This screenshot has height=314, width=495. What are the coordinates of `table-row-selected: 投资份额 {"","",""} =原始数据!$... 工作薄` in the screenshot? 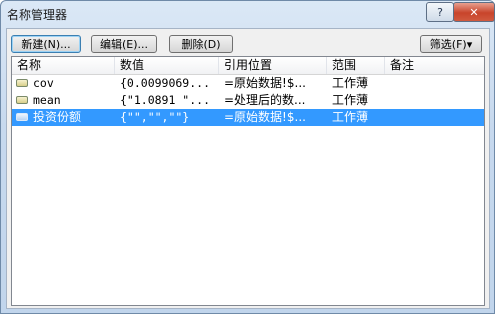 It's located at (248, 117).